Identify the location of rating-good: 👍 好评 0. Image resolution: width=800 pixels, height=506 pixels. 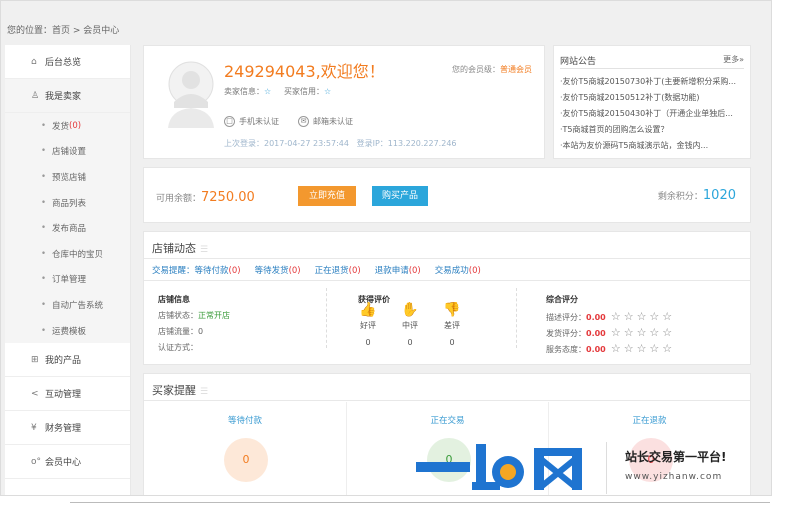
(368, 324).